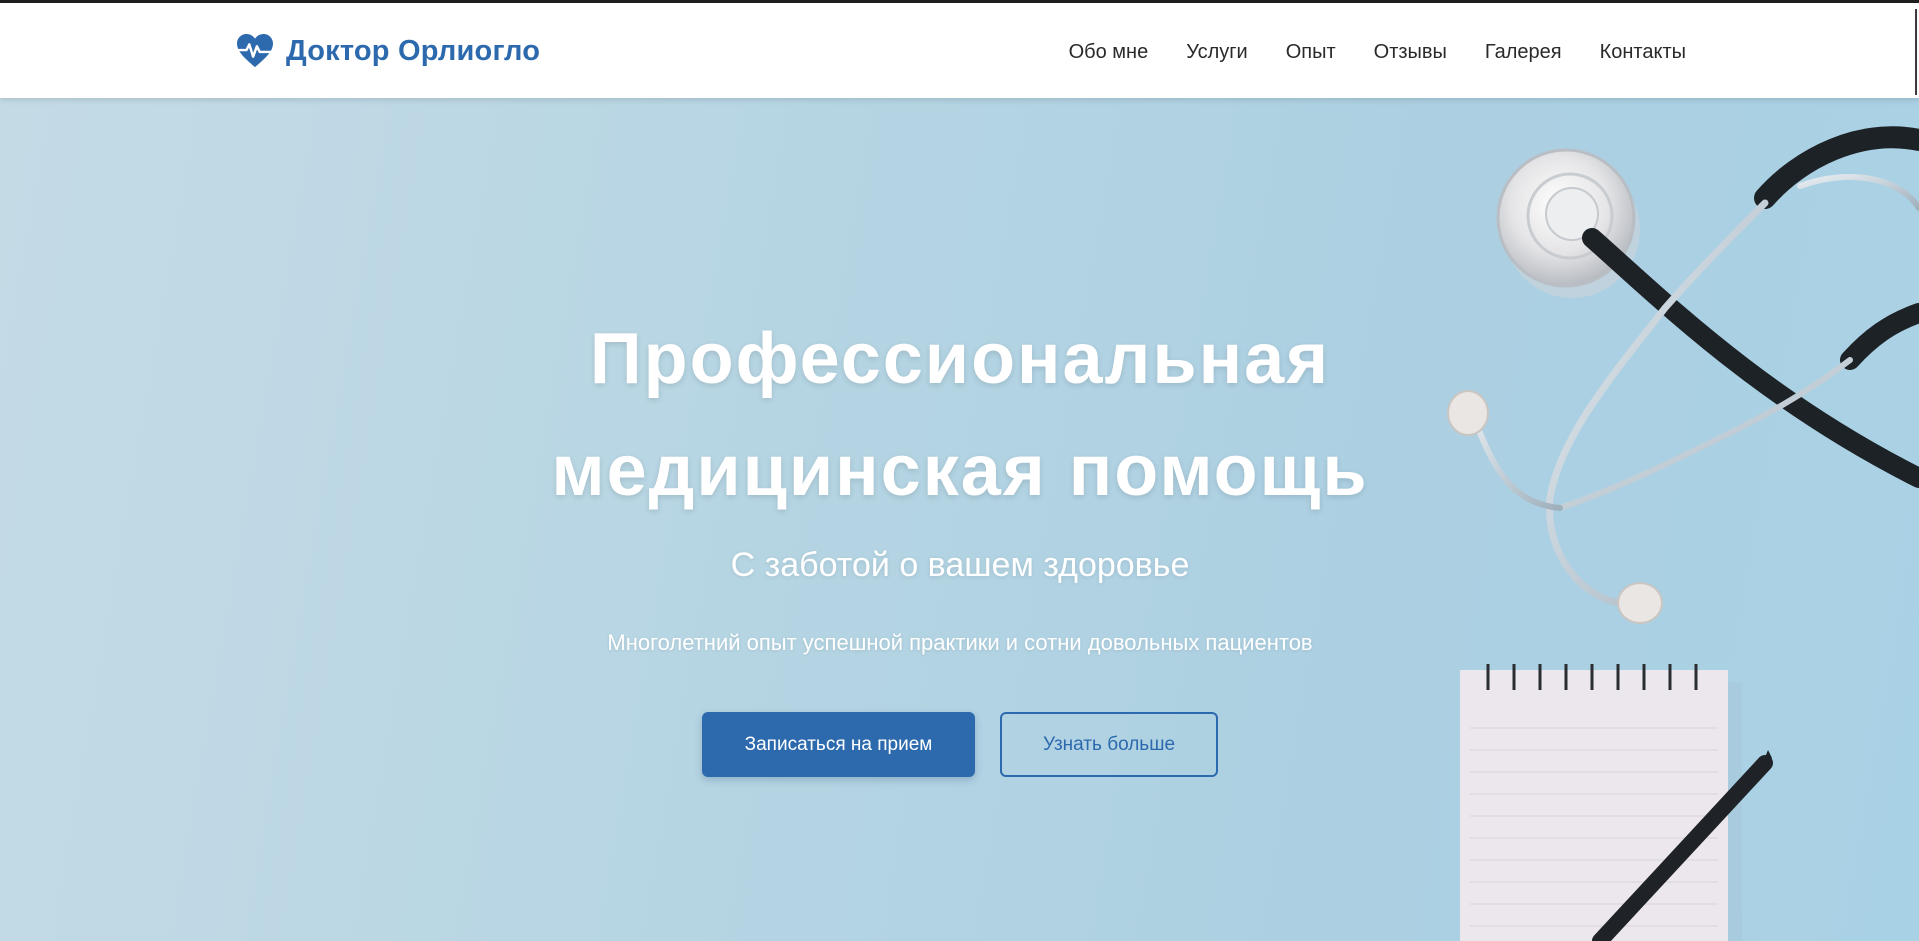  I want to click on nav-item-about: Обо мне, so click(1109, 52).